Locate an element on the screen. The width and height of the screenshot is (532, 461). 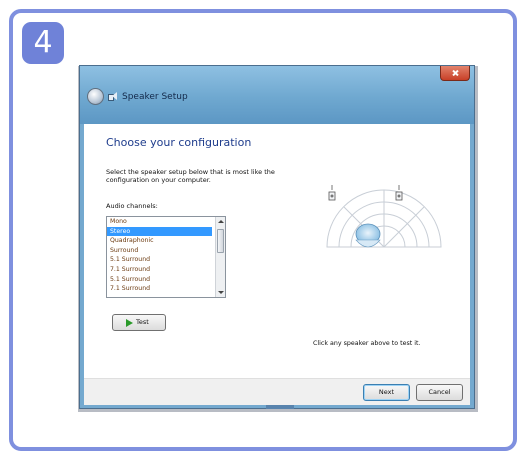
taskbar-grip is located at coordinates (280, 407).